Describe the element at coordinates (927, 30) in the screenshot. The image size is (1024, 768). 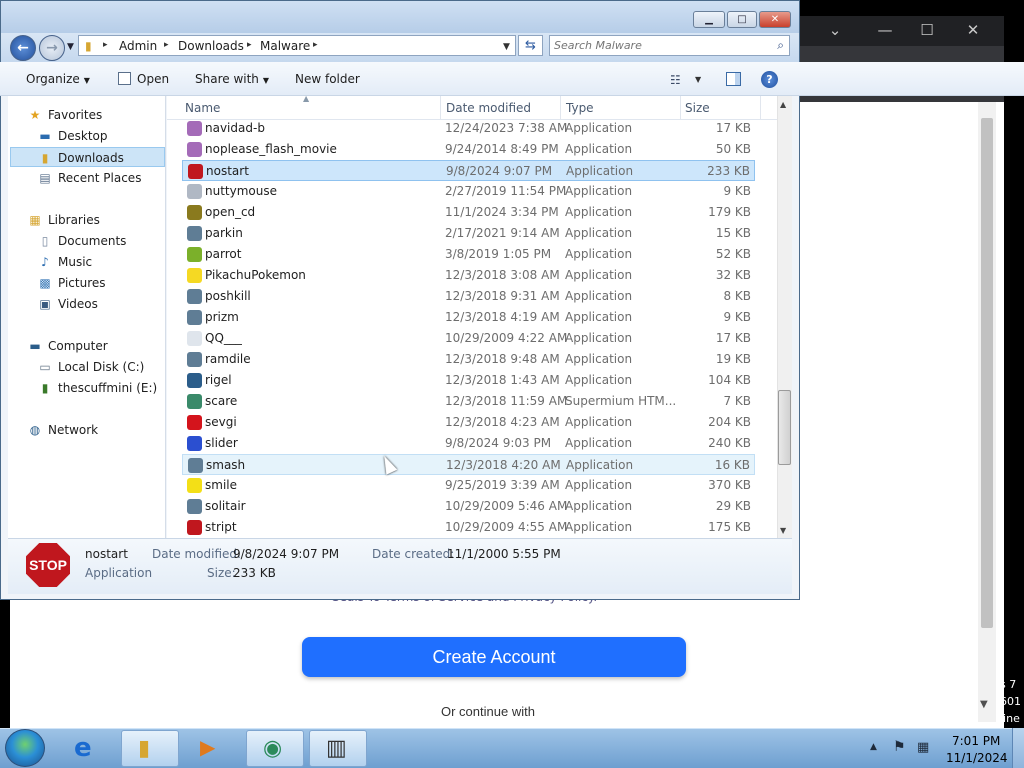
I see `chrome-maximize-icon: ☐` at that location.